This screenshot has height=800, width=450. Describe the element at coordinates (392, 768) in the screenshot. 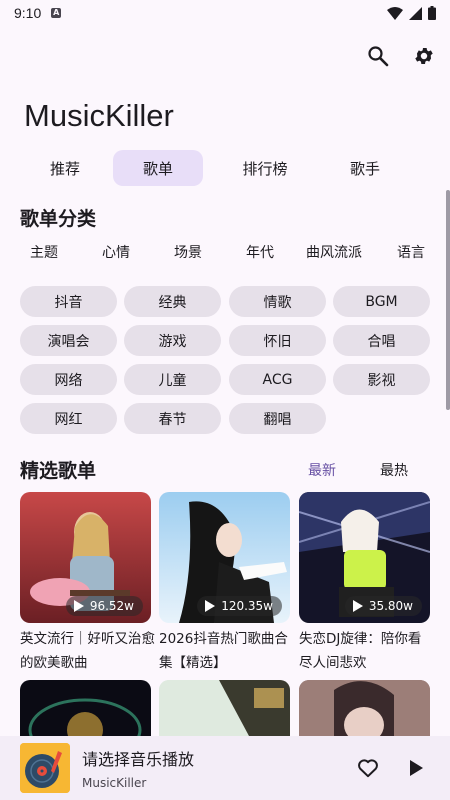

I see `player-actions` at that location.